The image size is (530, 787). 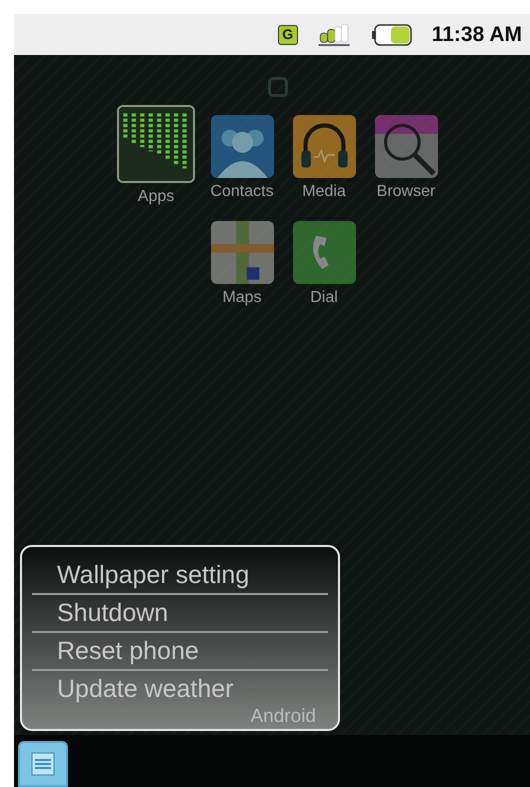 I want to click on menu-item: Reset phone, so click(x=180, y=652).